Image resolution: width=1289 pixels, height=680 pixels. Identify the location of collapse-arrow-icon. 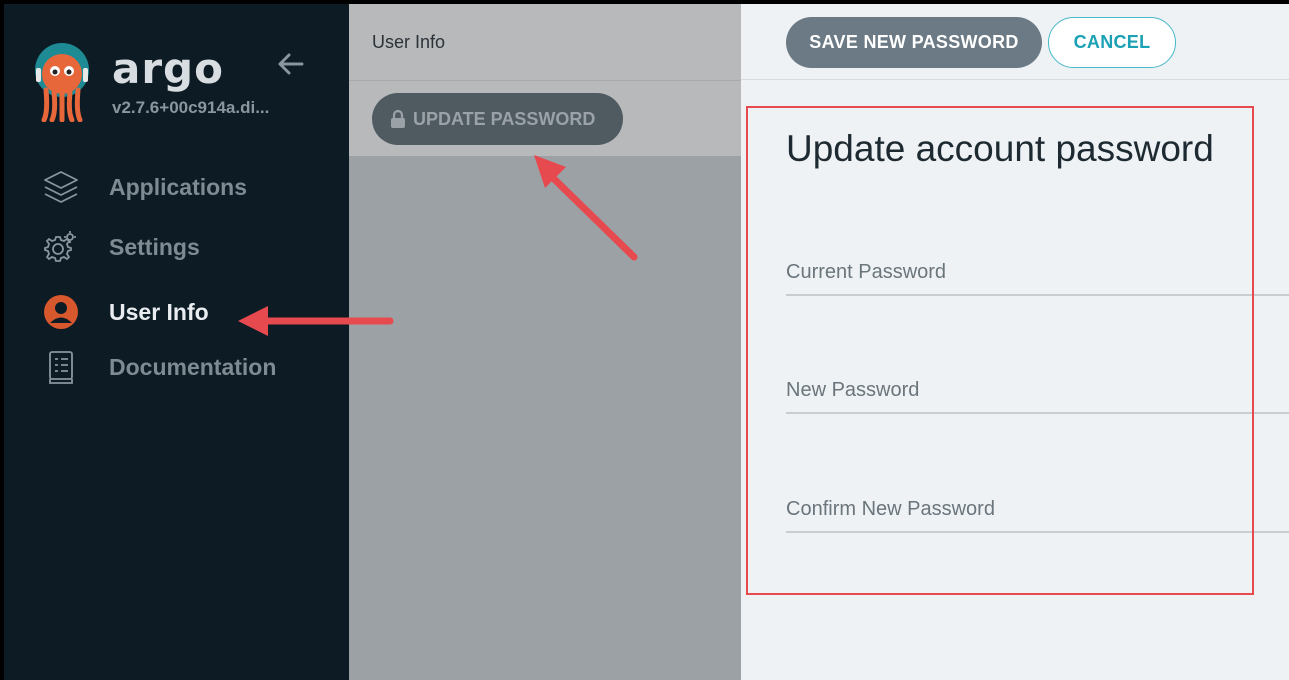
(290, 64).